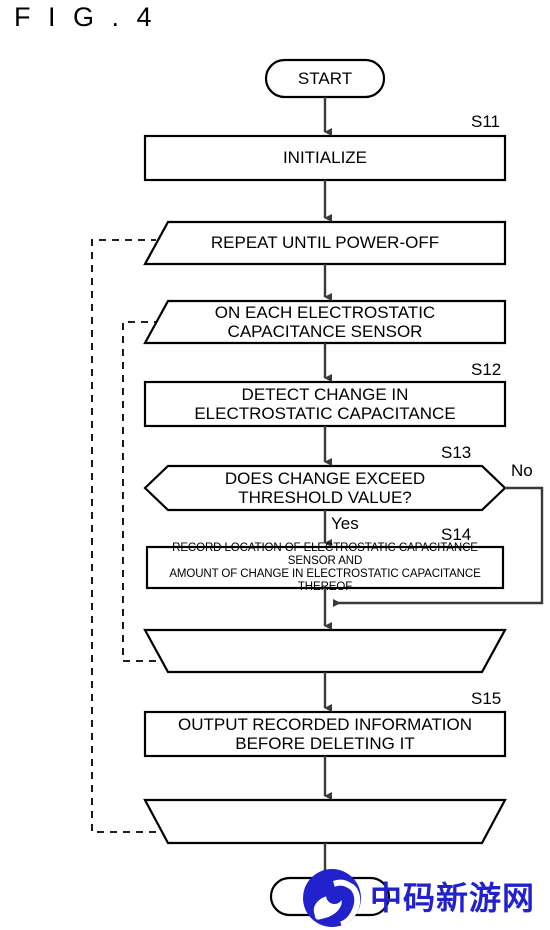  What do you see at coordinates (325, 488) in the screenshot?
I see `node-decision-shape` at bounding box center [325, 488].